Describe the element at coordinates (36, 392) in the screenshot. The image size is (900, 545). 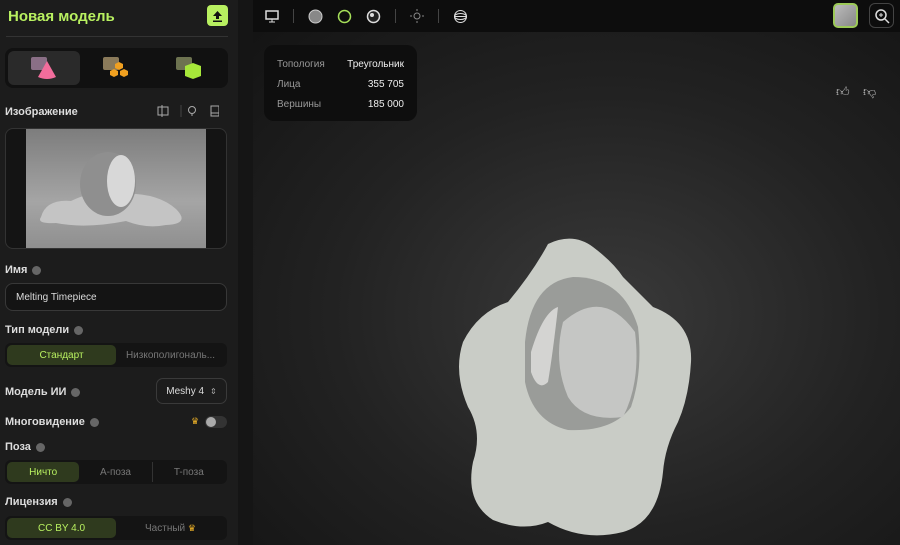
I see `ai-model-label-text: Модель ИИ` at that location.